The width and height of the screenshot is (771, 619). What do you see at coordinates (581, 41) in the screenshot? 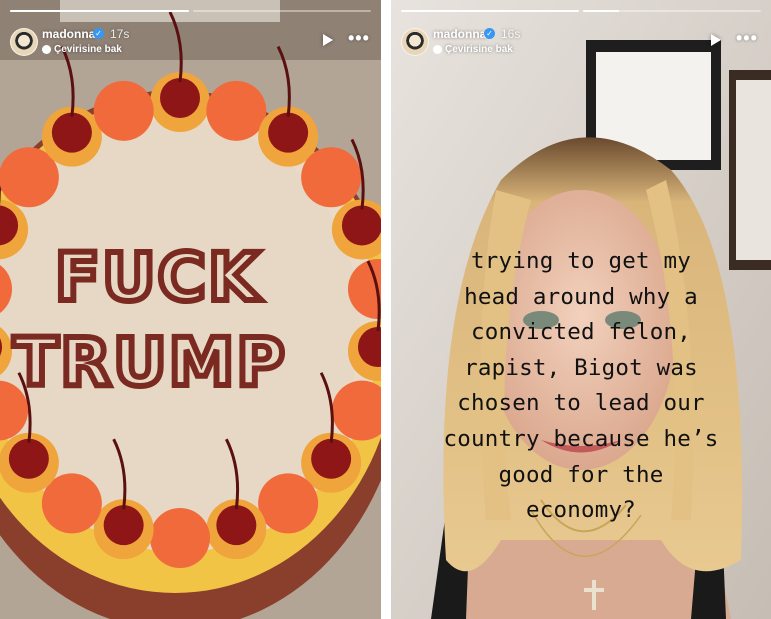
I see `story-header: madonna ✓ 16s Çevirisine bak •••` at bounding box center [581, 41].